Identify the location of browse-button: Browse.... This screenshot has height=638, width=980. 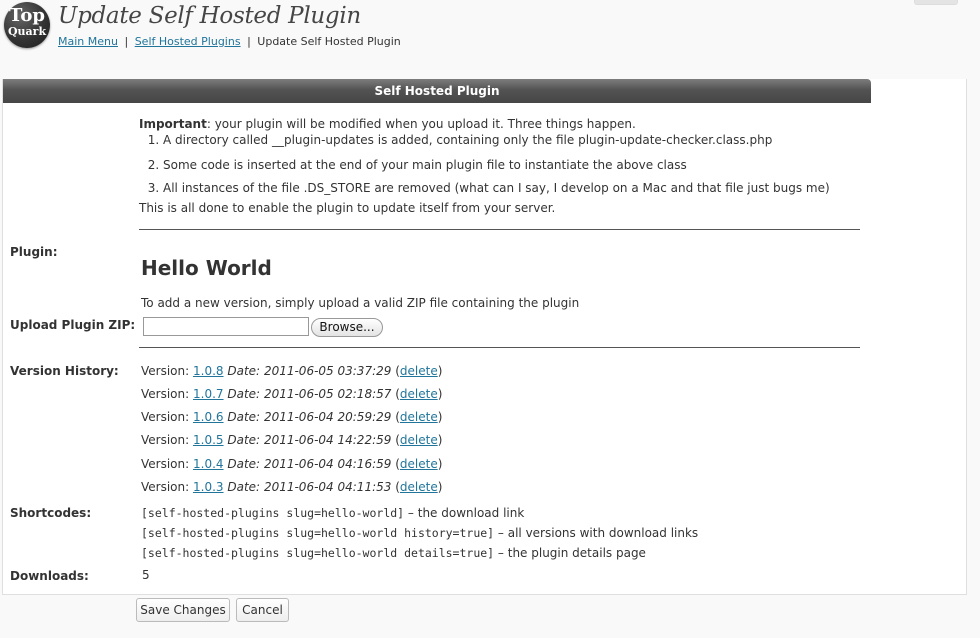
(347, 327).